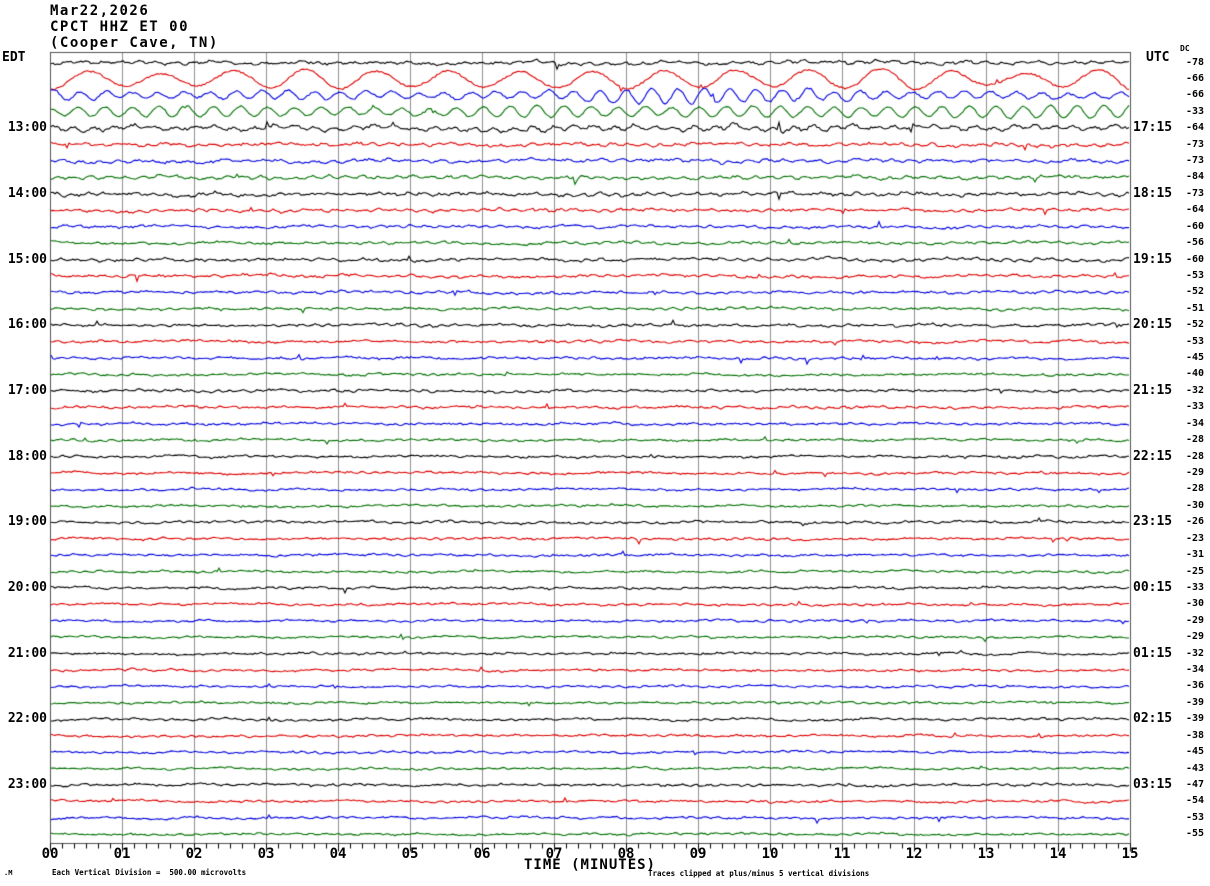 The image size is (1210, 886). Describe the element at coordinates (1153, 128) in the screenshot. I see `time-label-utc: 17:15` at that location.